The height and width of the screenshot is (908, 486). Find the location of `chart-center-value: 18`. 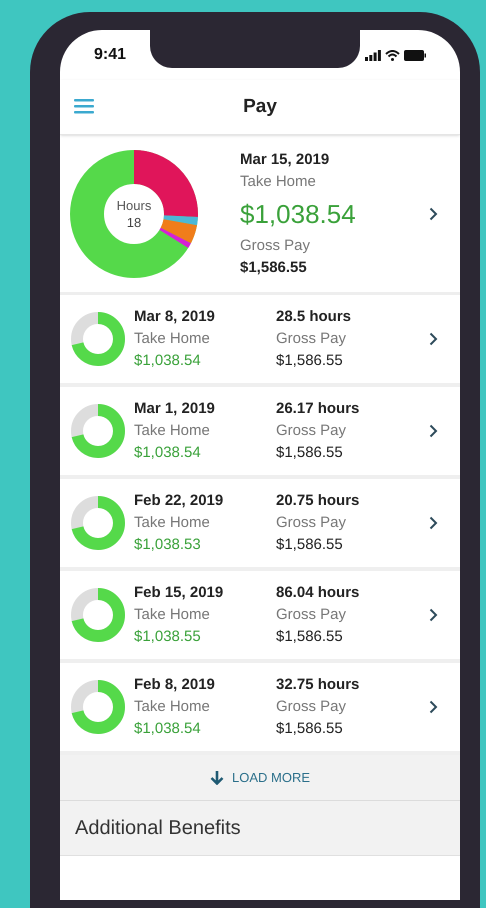

chart-center-value: 18 is located at coordinates (134, 222).